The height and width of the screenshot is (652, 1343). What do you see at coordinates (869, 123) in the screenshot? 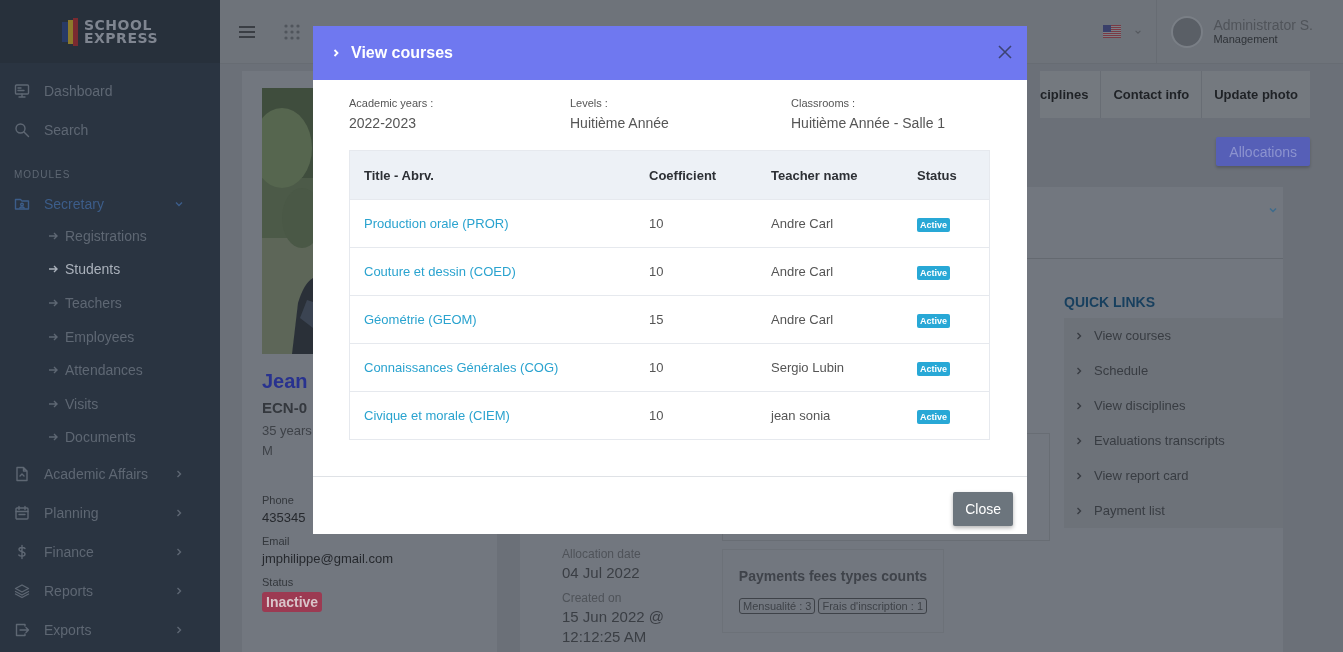
I see `info-value: Huitième Année - Salle 1` at bounding box center [869, 123].